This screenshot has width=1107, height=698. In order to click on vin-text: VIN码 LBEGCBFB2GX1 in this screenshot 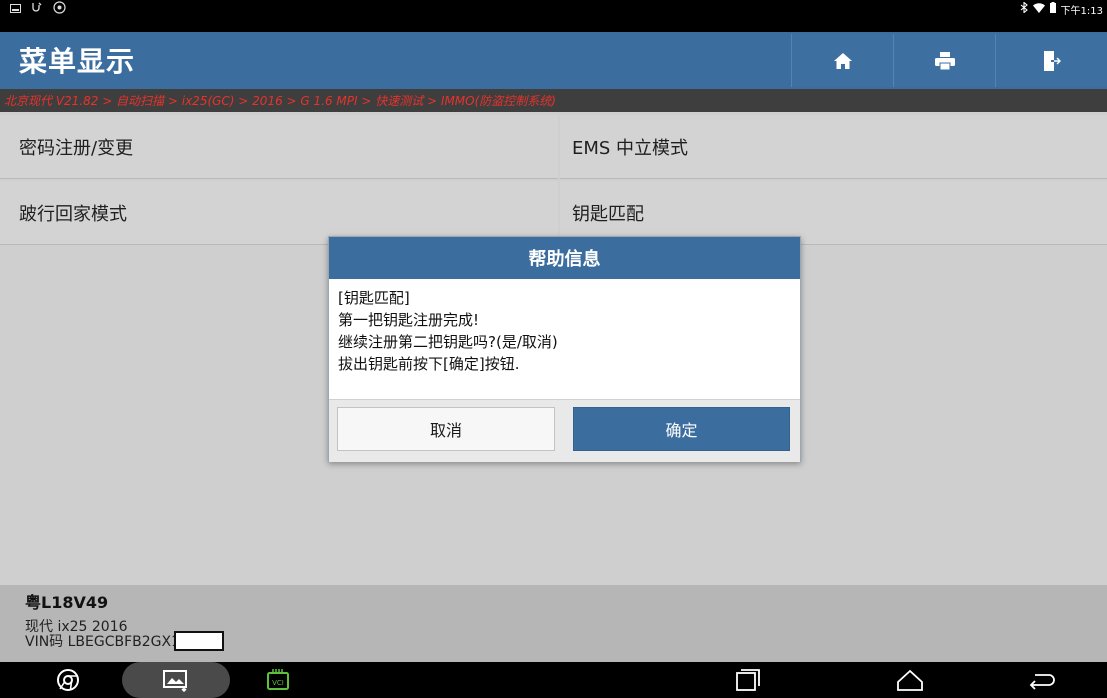, I will do `click(103, 642)`.